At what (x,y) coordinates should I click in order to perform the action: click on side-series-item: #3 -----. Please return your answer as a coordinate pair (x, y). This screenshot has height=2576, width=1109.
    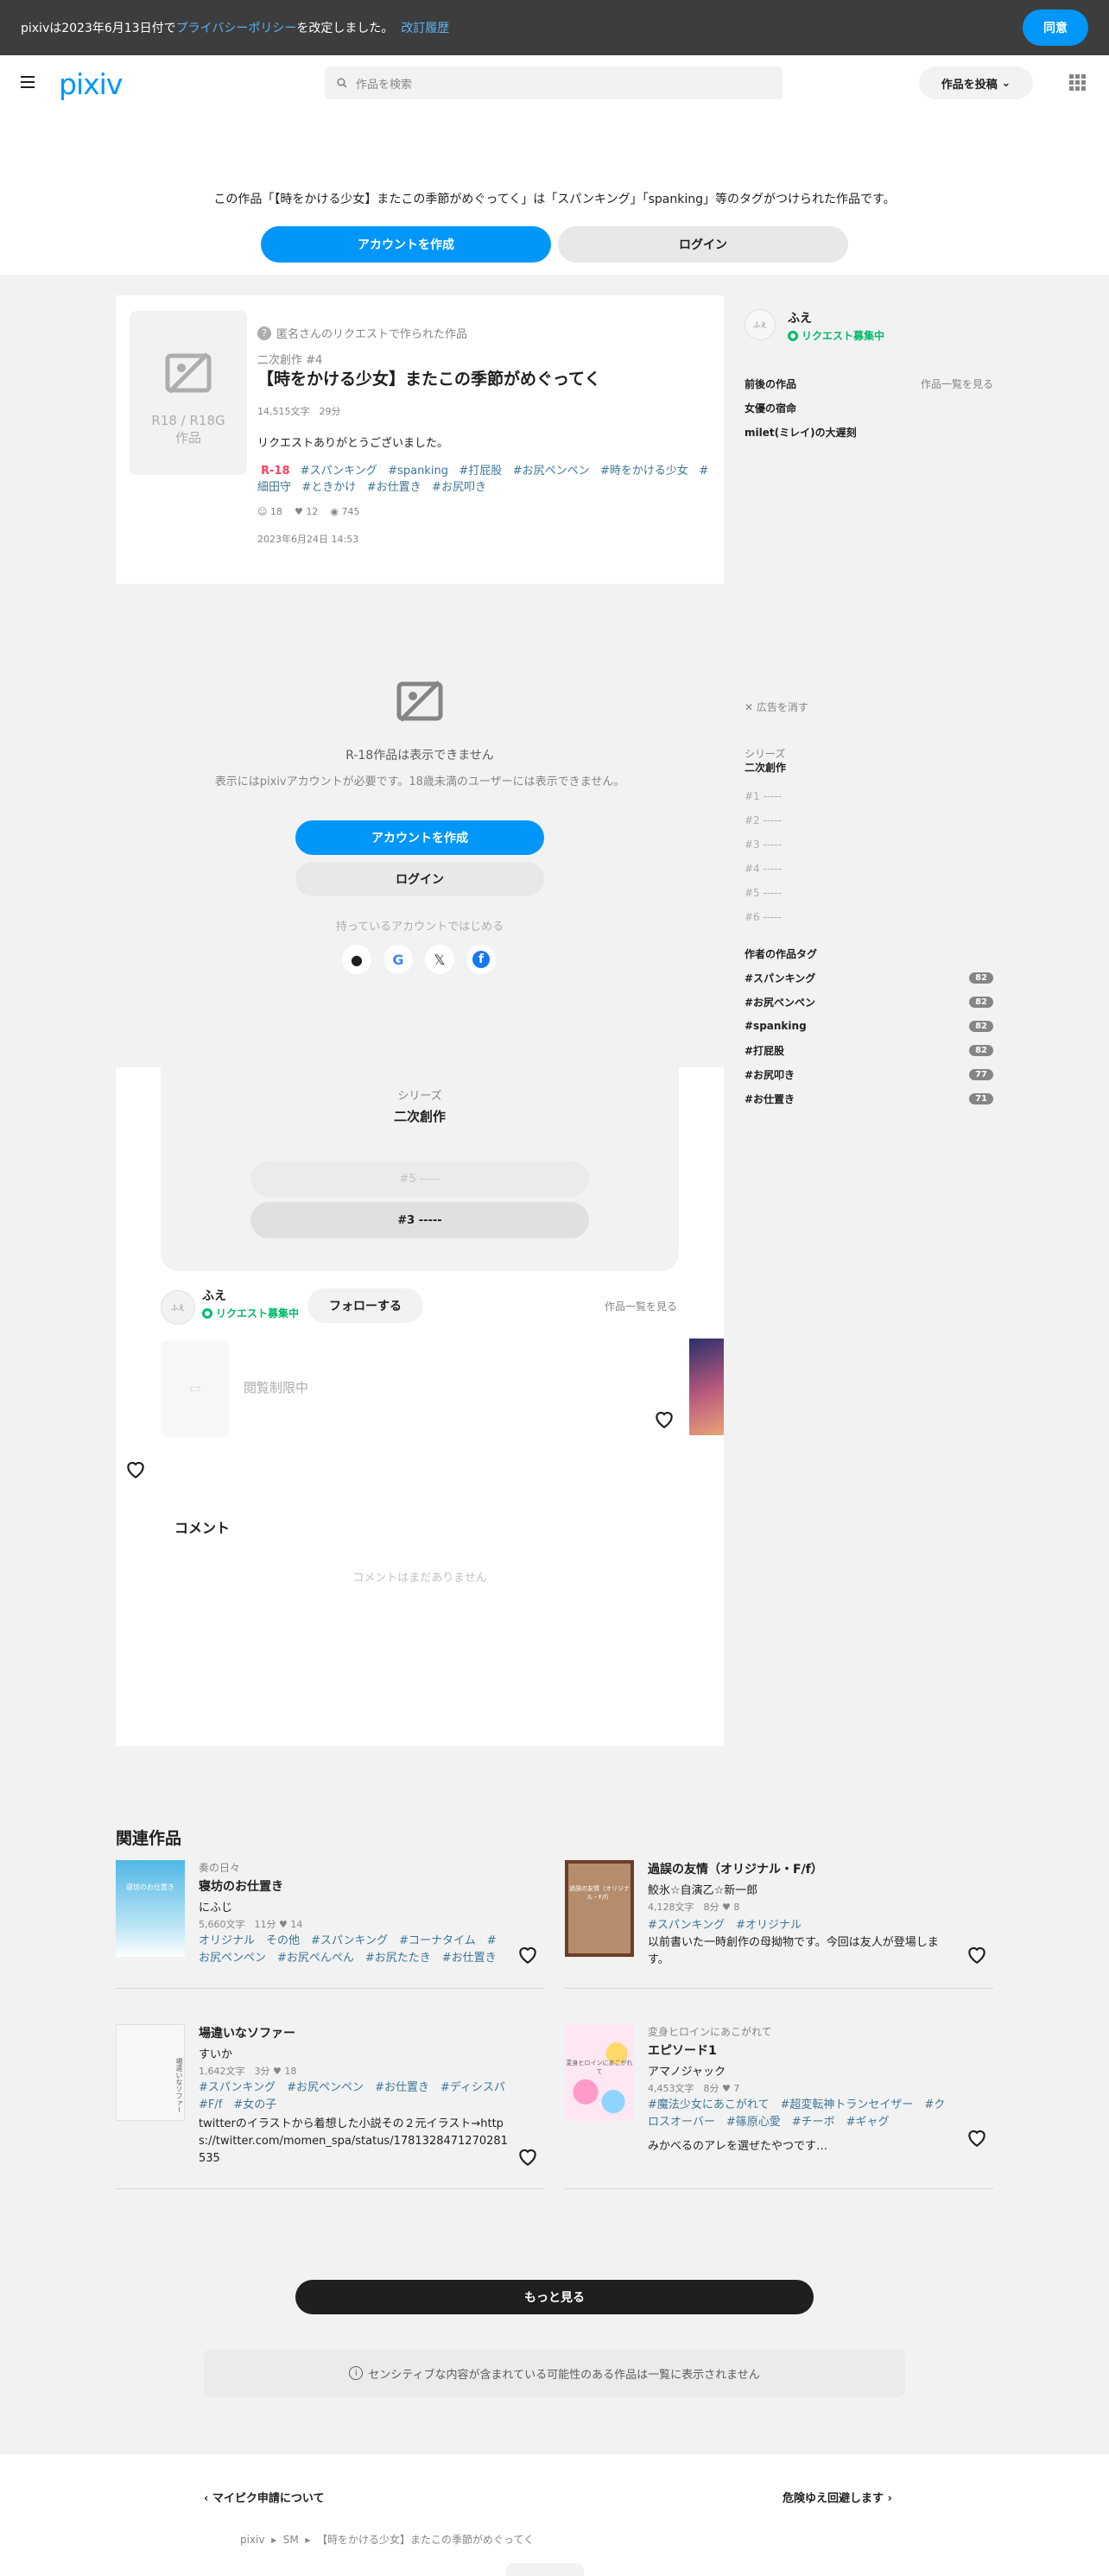
    Looking at the image, I should click on (763, 844).